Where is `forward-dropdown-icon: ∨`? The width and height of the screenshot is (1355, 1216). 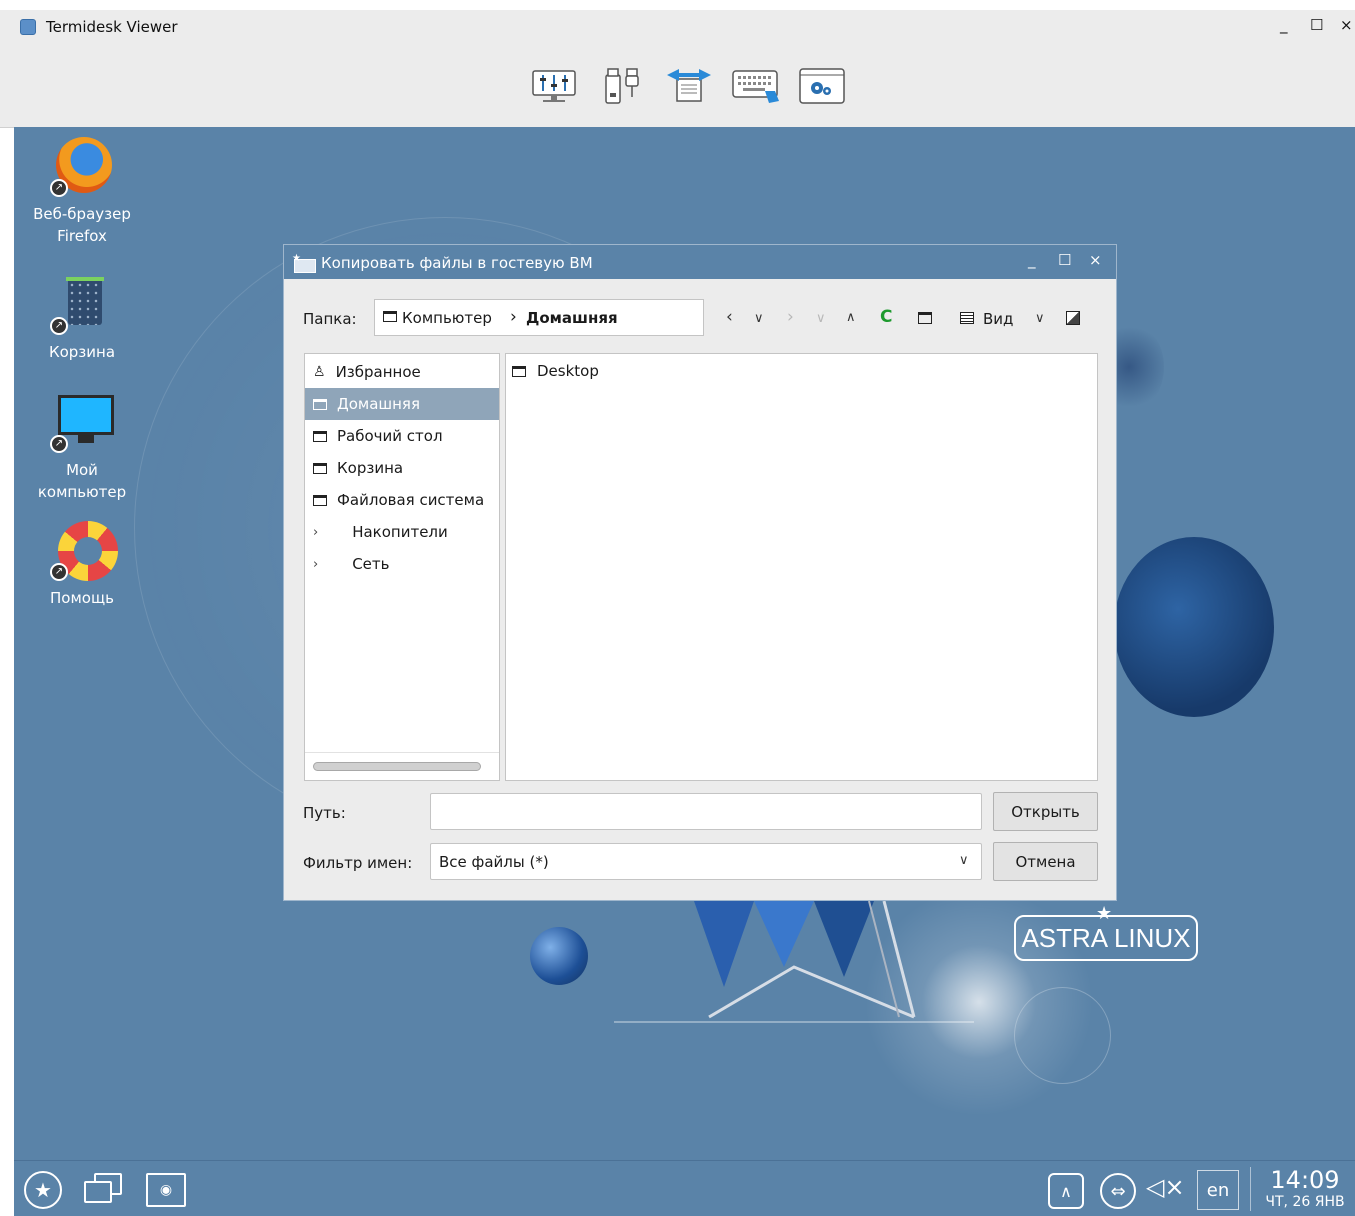 forward-dropdown-icon: ∨ is located at coordinates (821, 318).